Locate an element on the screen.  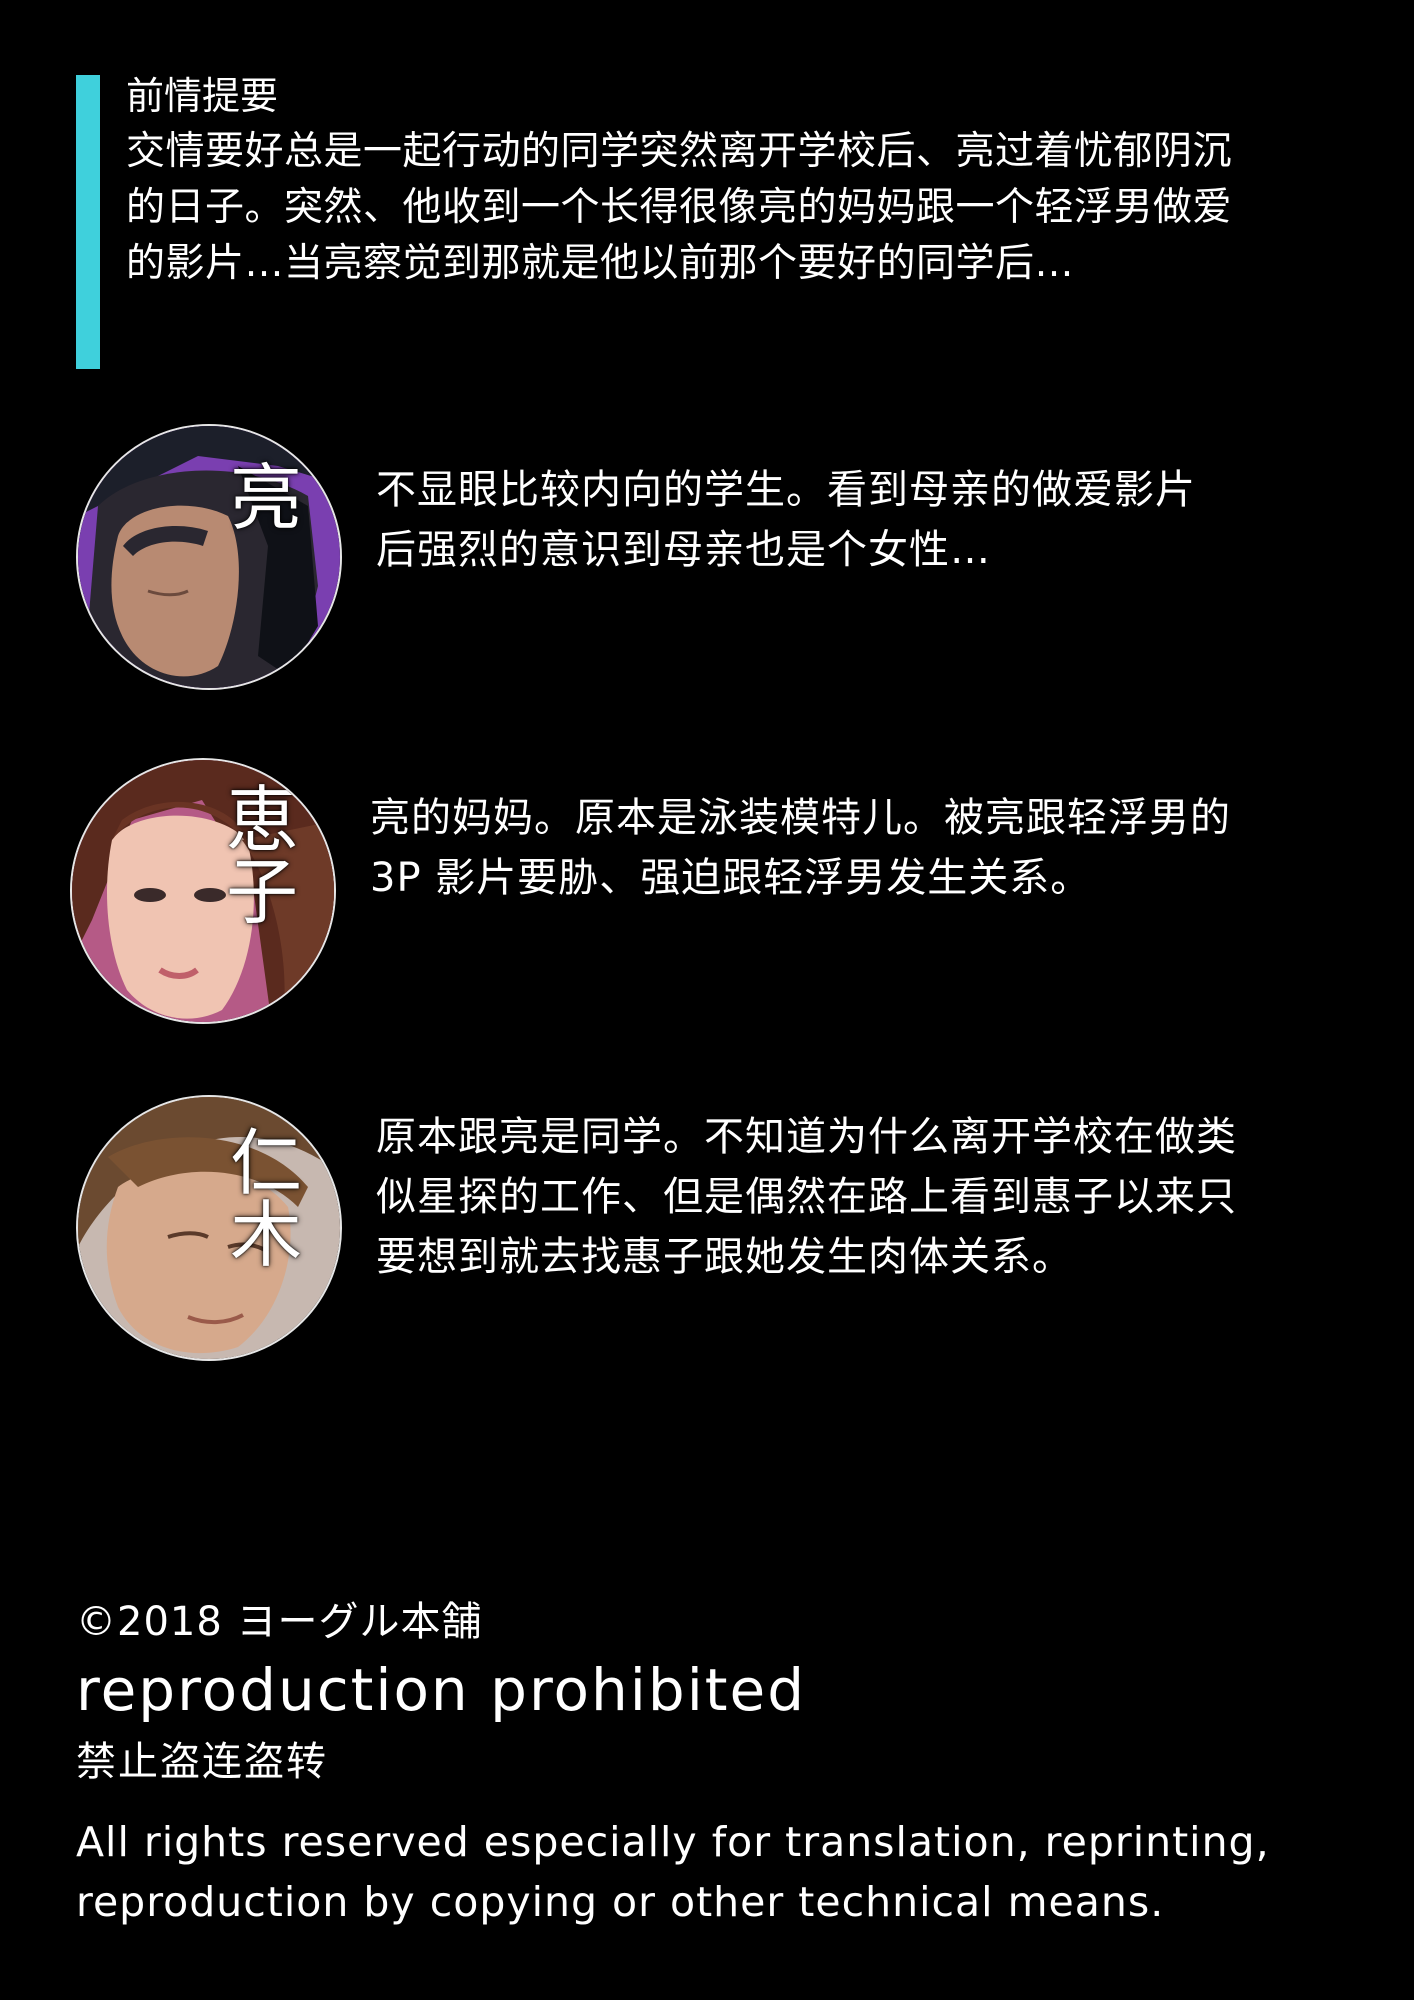
cn-notice-text: 禁止盗连盗转 is located at coordinates (202, 1762).